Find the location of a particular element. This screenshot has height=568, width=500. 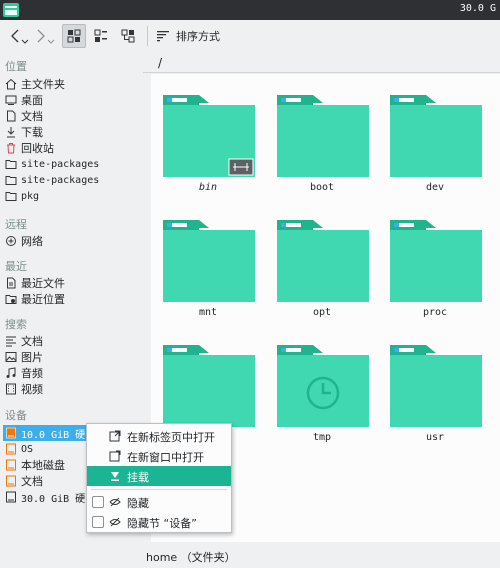

sidebar-item-documents: 文档 is located at coordinates (24, 116).